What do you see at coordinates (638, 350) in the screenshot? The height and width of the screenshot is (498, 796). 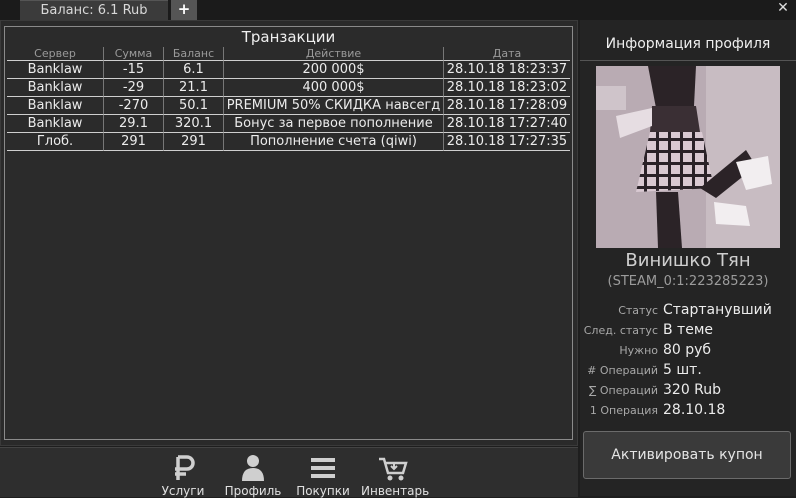 I see `info-label: Нужно` at bounding box center [638, 350].